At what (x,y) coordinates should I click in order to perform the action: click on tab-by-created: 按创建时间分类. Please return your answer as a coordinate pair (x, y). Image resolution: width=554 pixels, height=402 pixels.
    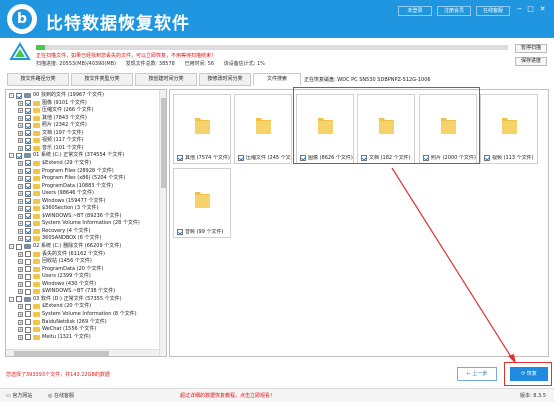
    Looking at the image, I should click on (166, 79).